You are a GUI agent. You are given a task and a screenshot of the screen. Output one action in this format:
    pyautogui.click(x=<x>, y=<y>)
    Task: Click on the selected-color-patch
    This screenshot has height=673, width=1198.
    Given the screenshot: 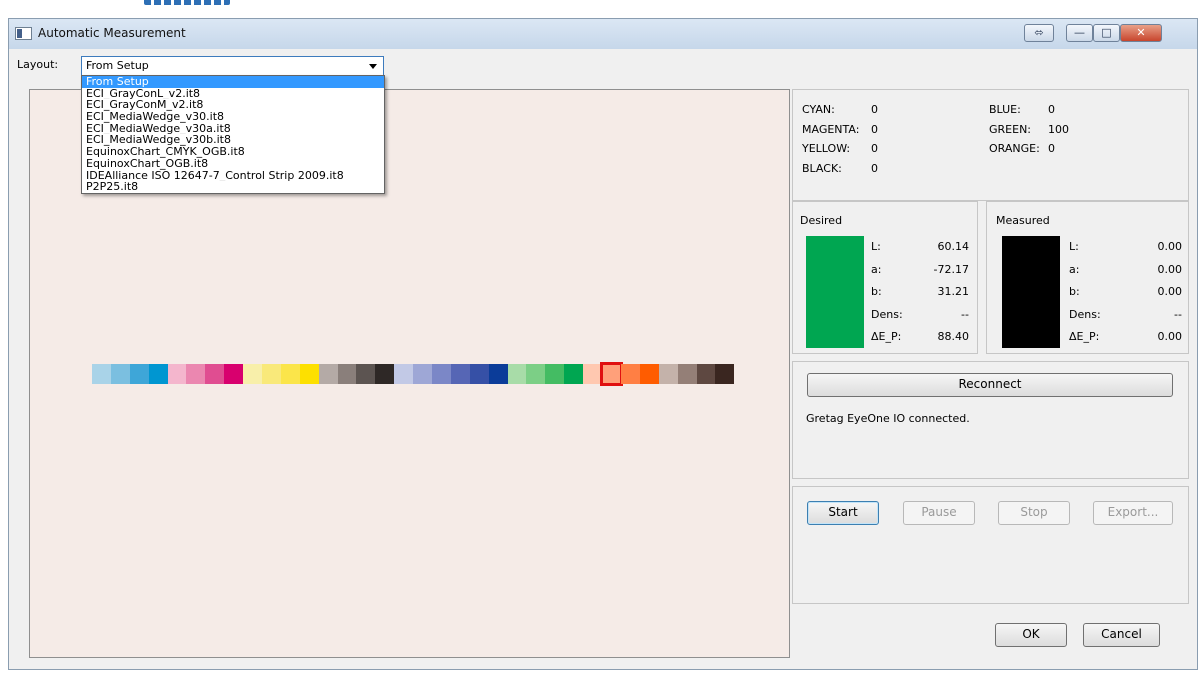 What is the action you would take?
    pyautogui.click(x=611, y=374)
    